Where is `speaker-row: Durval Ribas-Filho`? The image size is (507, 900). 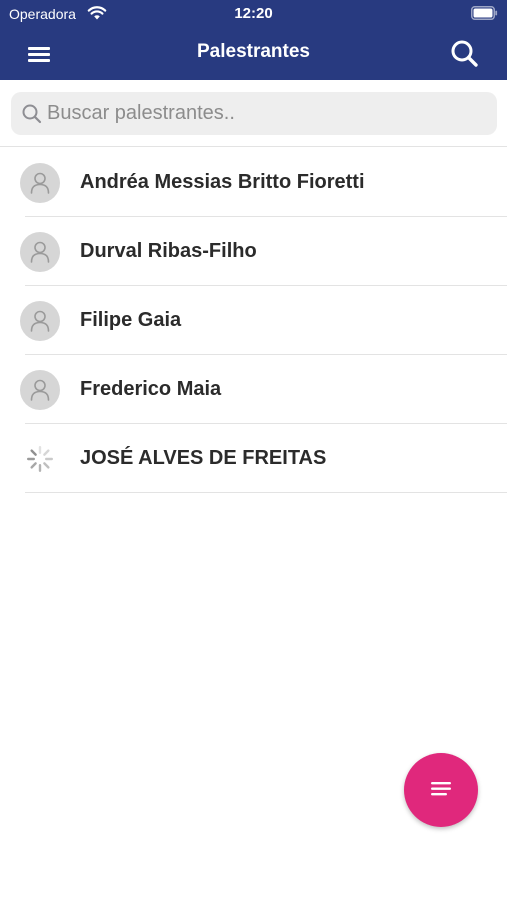
speaker-row: Durval Ribas-Filho is located at coordinates (253, 251).